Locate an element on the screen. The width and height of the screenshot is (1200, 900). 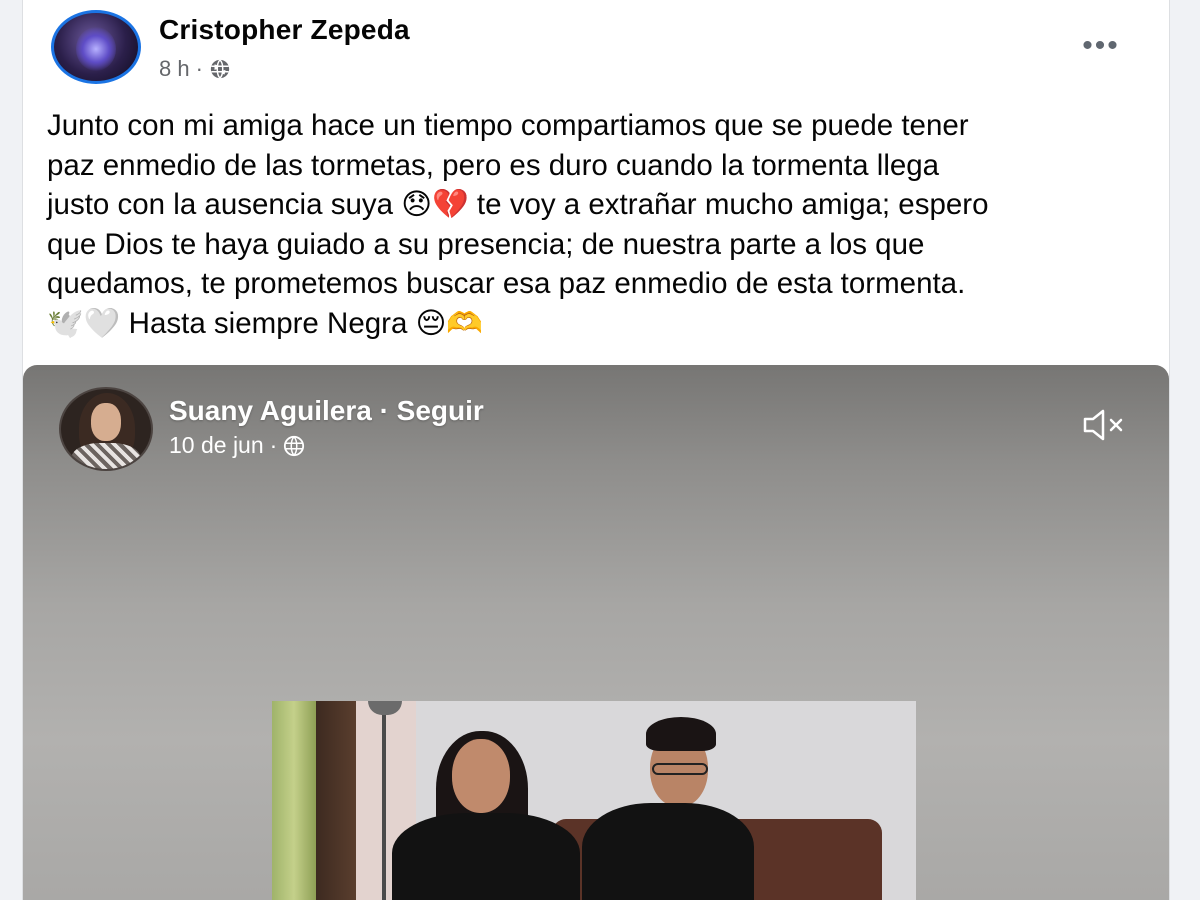
more-options-icon: ••• is located at coordinates (1101, 45).